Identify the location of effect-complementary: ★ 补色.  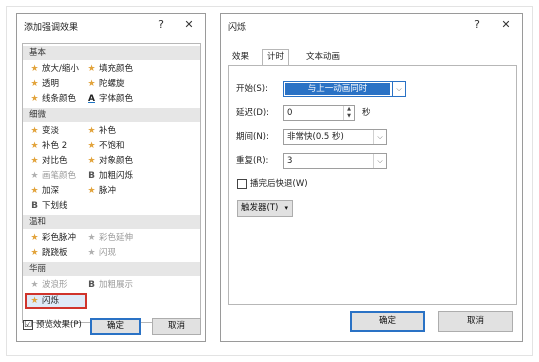
(101, 131).